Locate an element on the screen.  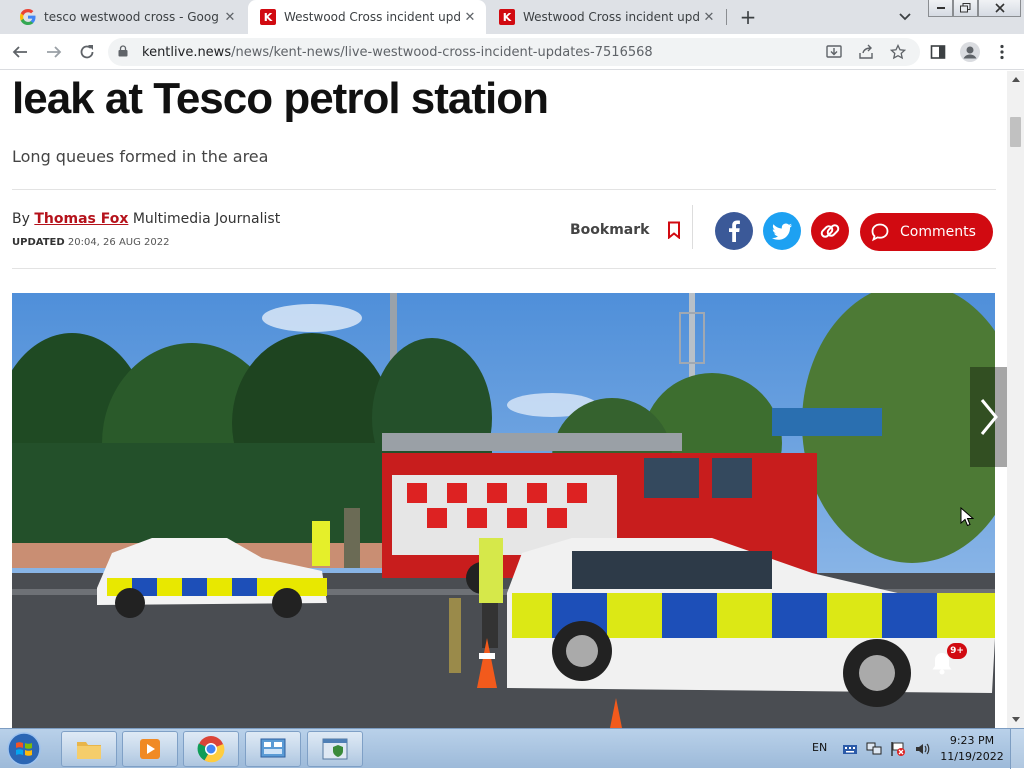
taskbar-file-explorer is located at coordinates (89, 749).